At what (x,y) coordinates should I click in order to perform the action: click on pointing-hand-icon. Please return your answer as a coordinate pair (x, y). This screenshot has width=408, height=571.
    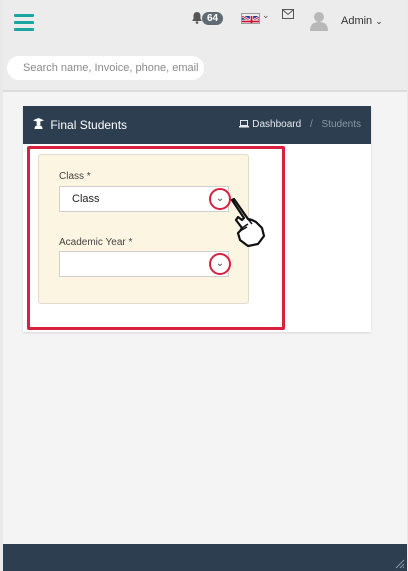
    Looking at the image, I should click on (248, 223).